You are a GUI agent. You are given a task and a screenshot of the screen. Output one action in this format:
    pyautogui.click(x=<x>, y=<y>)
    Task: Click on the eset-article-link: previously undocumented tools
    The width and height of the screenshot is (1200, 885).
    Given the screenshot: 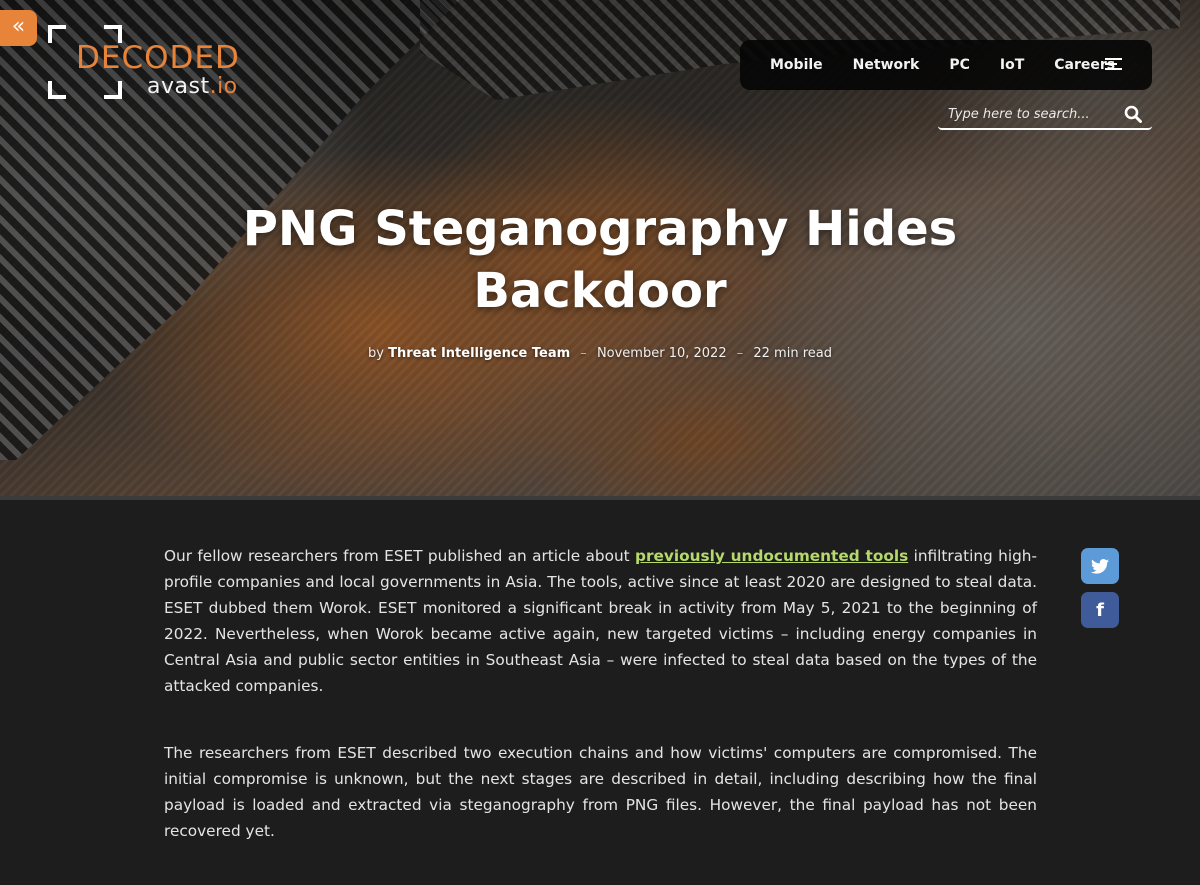 What is the action you would take?
    pyautogui.click(x=771, y=556)
    